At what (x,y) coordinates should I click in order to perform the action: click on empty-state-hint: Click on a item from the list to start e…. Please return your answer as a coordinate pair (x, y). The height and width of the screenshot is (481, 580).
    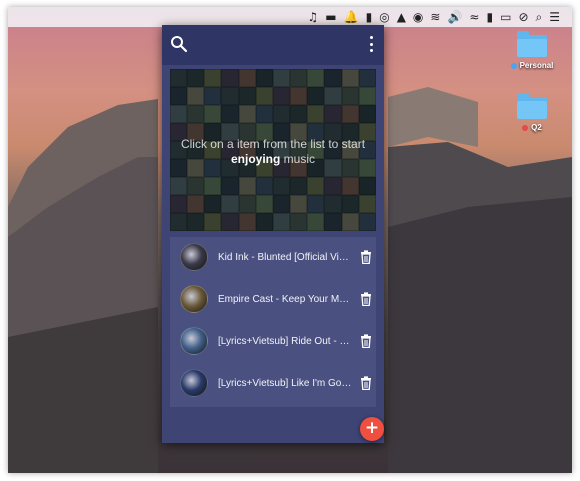
    Looking at the image, I should click on (273, 152).